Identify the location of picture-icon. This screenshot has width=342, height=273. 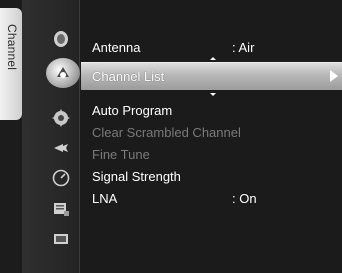
(61, 39).